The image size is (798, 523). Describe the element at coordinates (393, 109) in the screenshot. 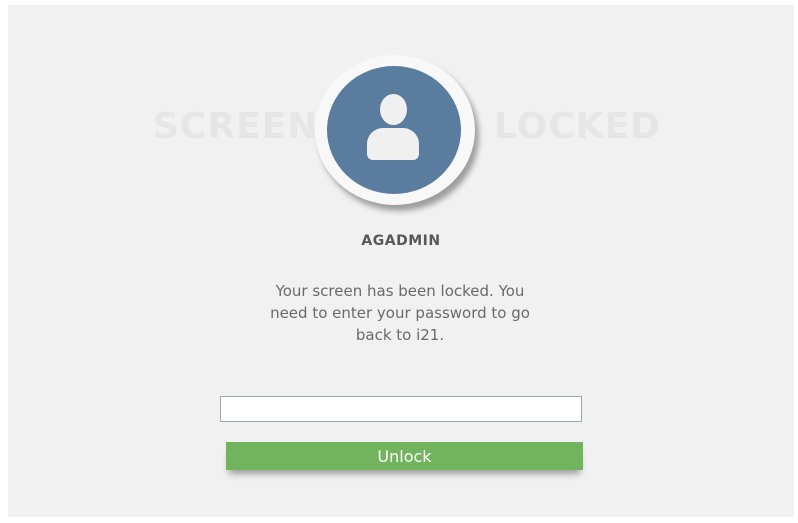

I see `user-icon` at that location.